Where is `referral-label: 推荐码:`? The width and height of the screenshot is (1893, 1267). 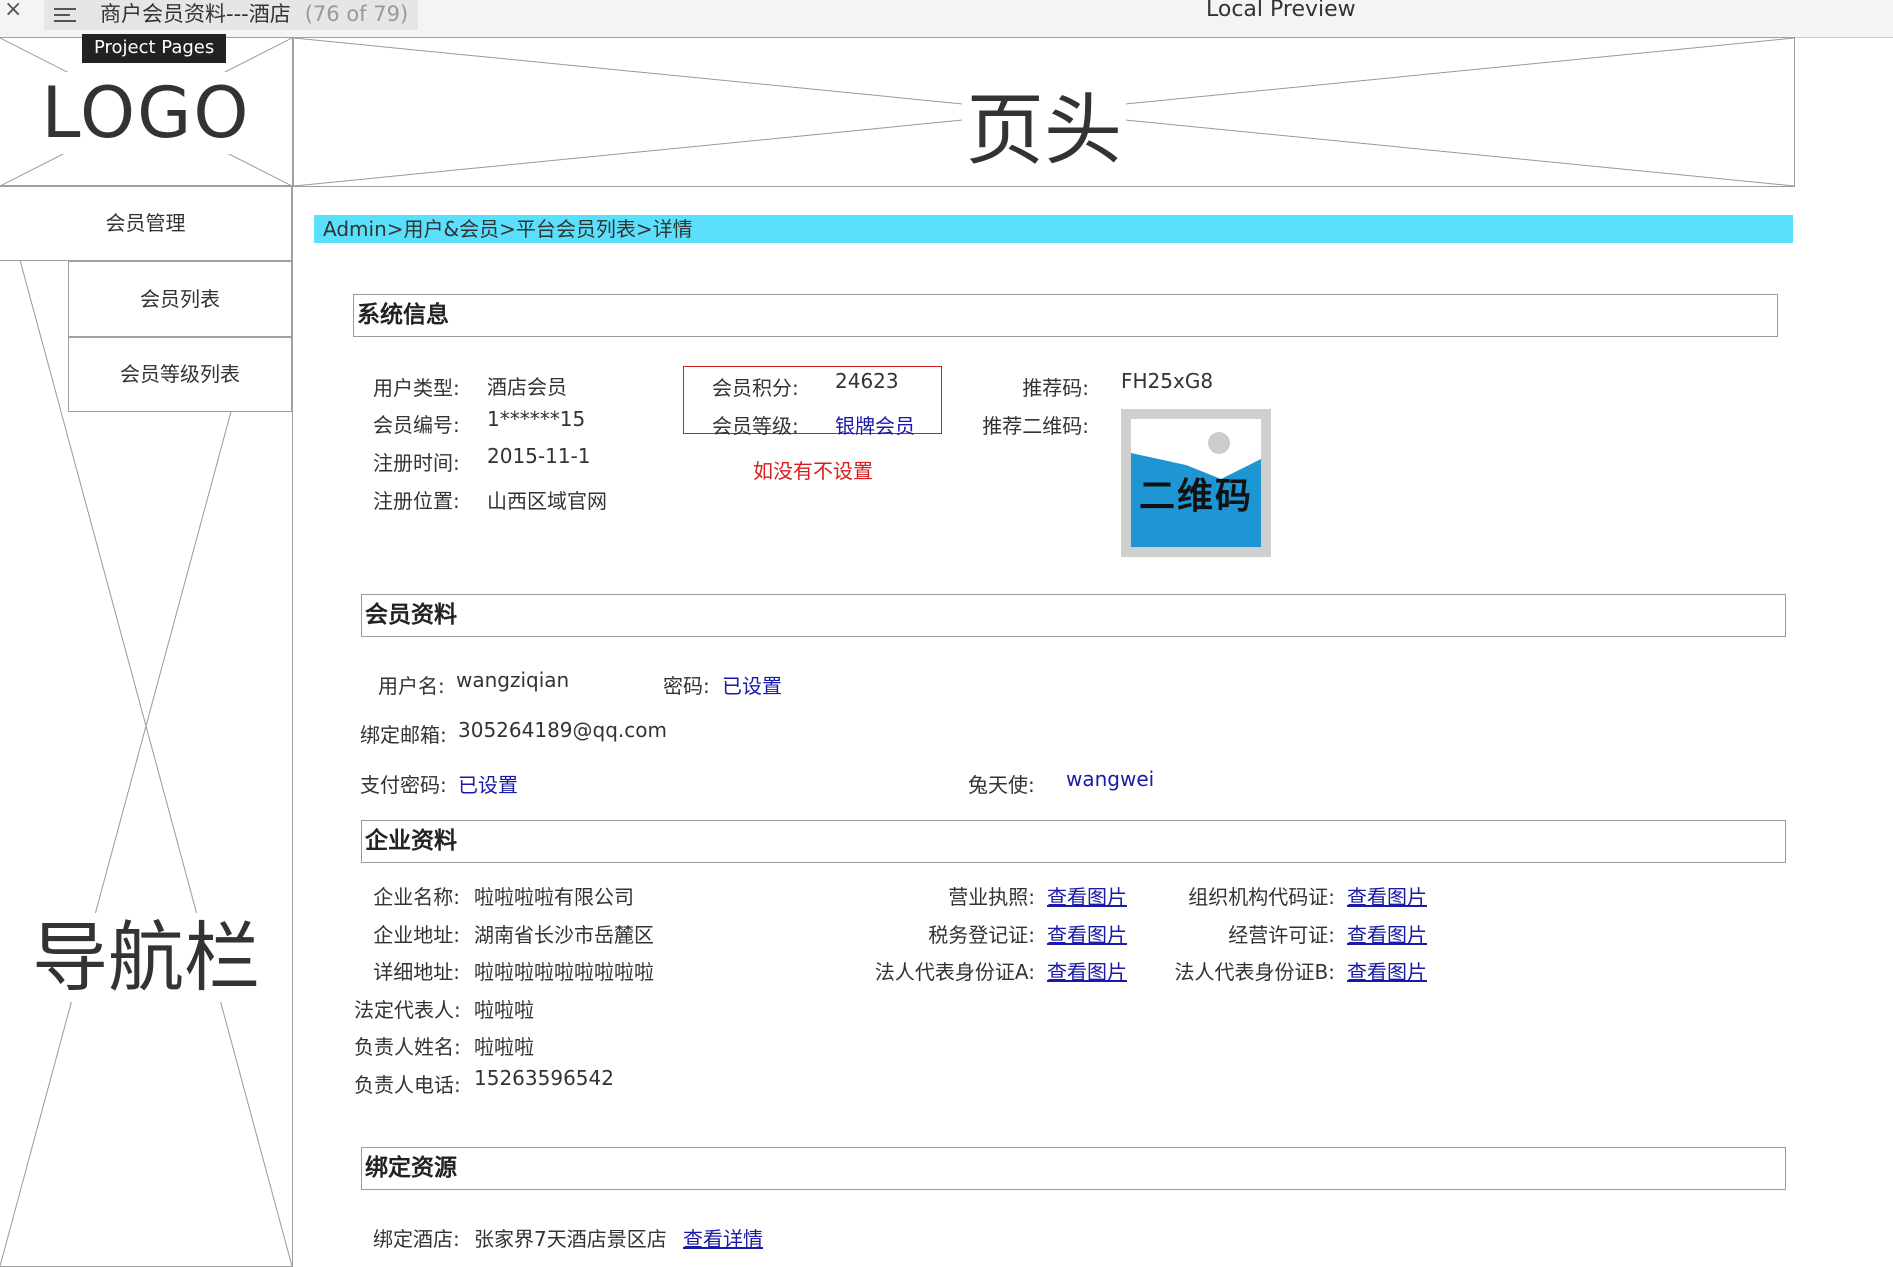
referral-label: 推荐码: is located at coordinates (1055, 388).